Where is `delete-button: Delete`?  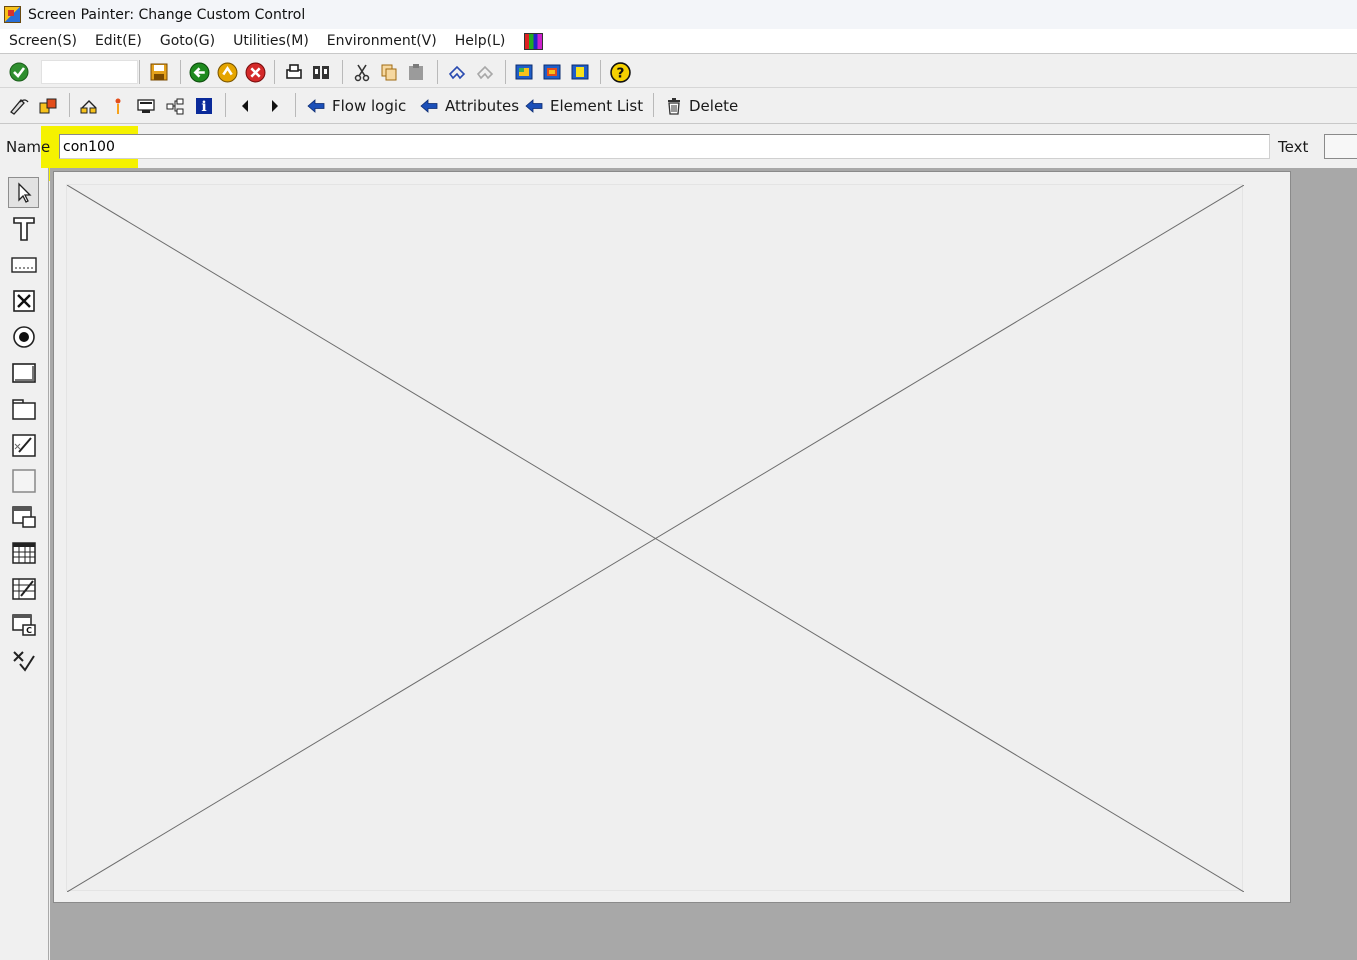
delete-button: Delete is located at coordinates (701, 106).